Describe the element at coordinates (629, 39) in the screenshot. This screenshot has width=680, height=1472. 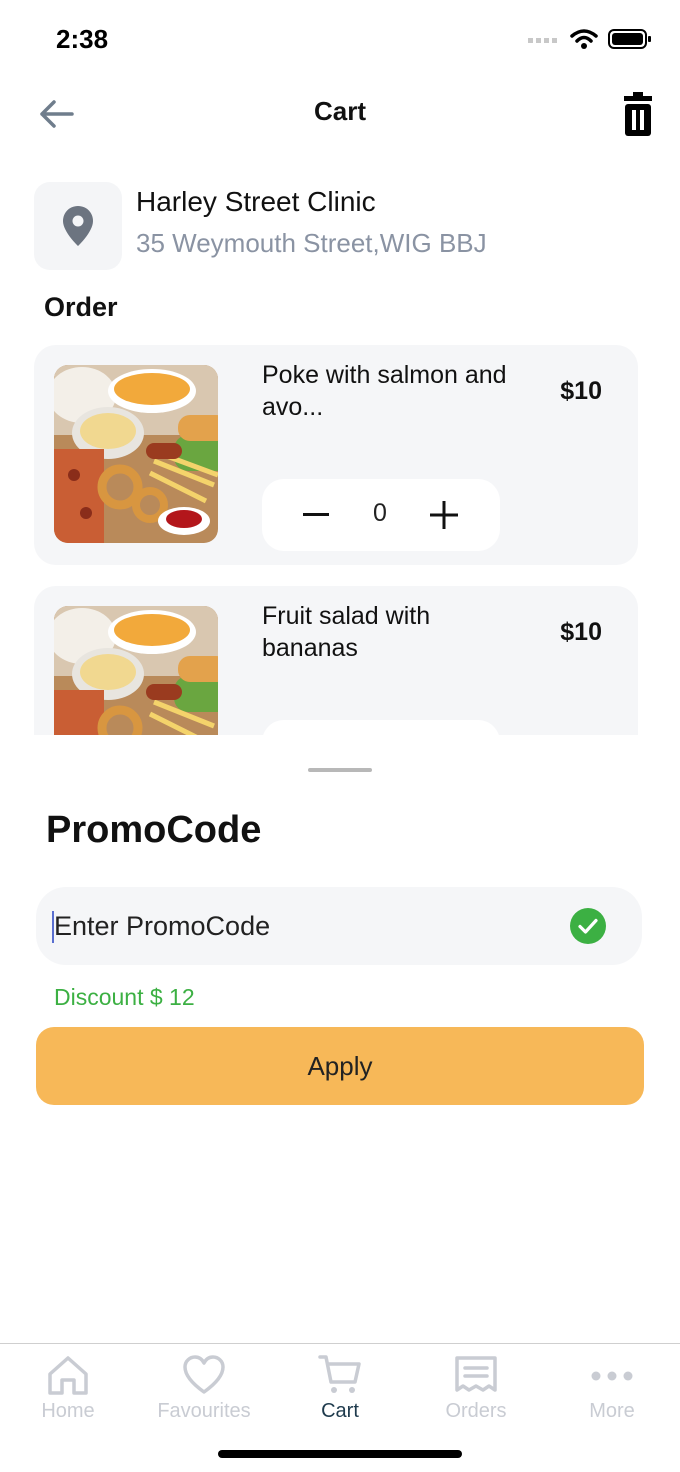
I see `battery-icon` at that location.